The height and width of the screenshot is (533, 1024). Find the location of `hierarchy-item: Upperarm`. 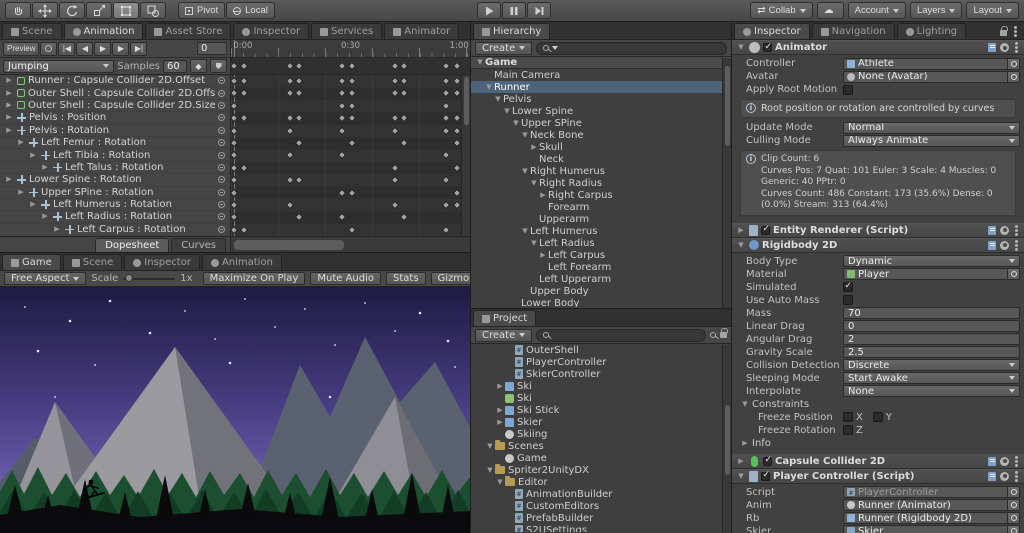

hierarchy-item: Upperarm is located at coordinates (601, 219).